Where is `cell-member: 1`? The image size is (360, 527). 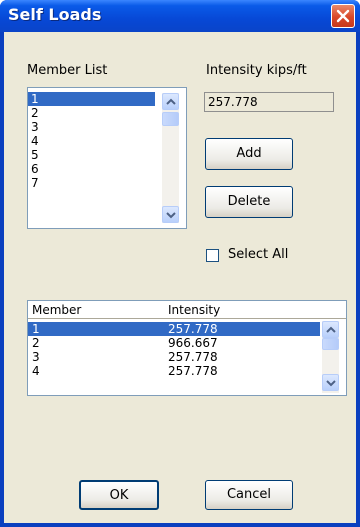
cell-member: 1 is located at coordinates (36, 329).